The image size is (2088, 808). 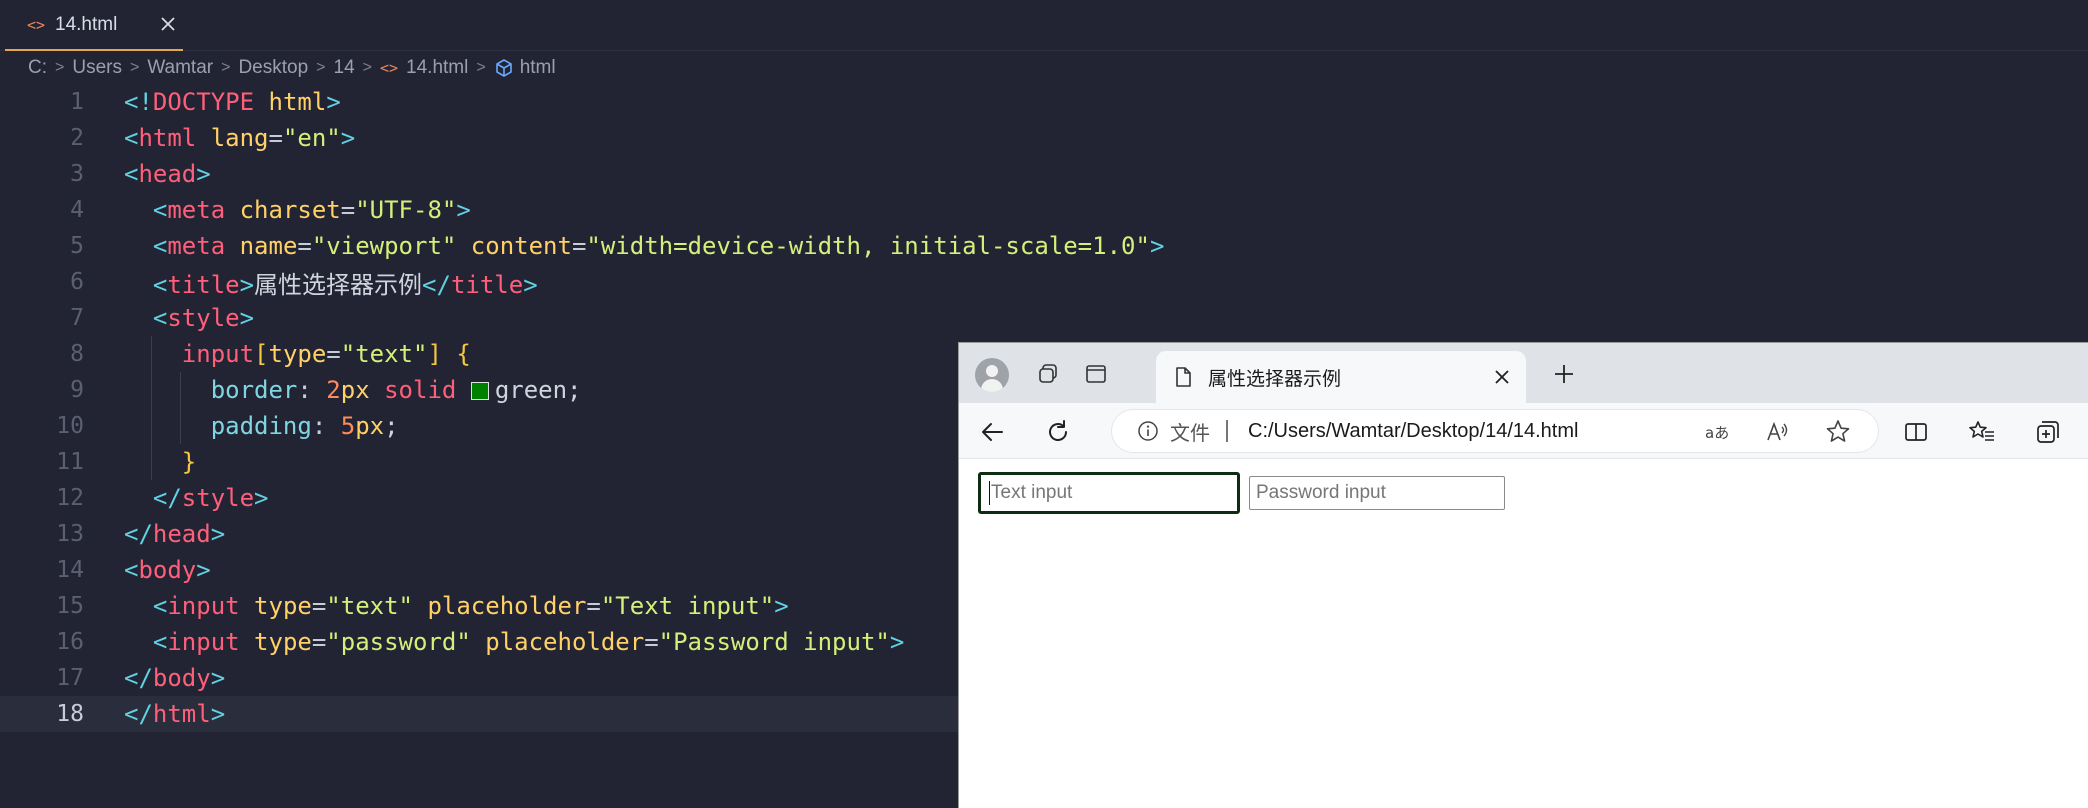 I want to click on code-token: head, so click(x=167, y=174).